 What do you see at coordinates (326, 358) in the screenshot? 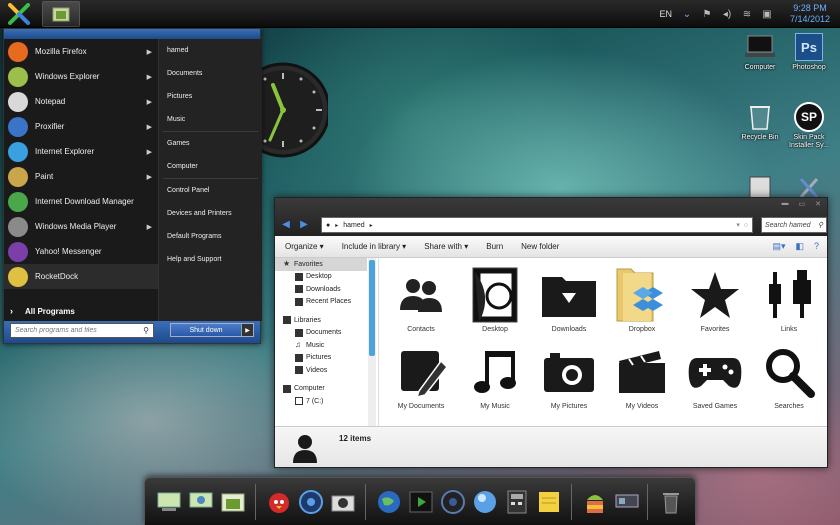
I see `nav-item-pictures: Pictures` at bounding box center [326, 358].